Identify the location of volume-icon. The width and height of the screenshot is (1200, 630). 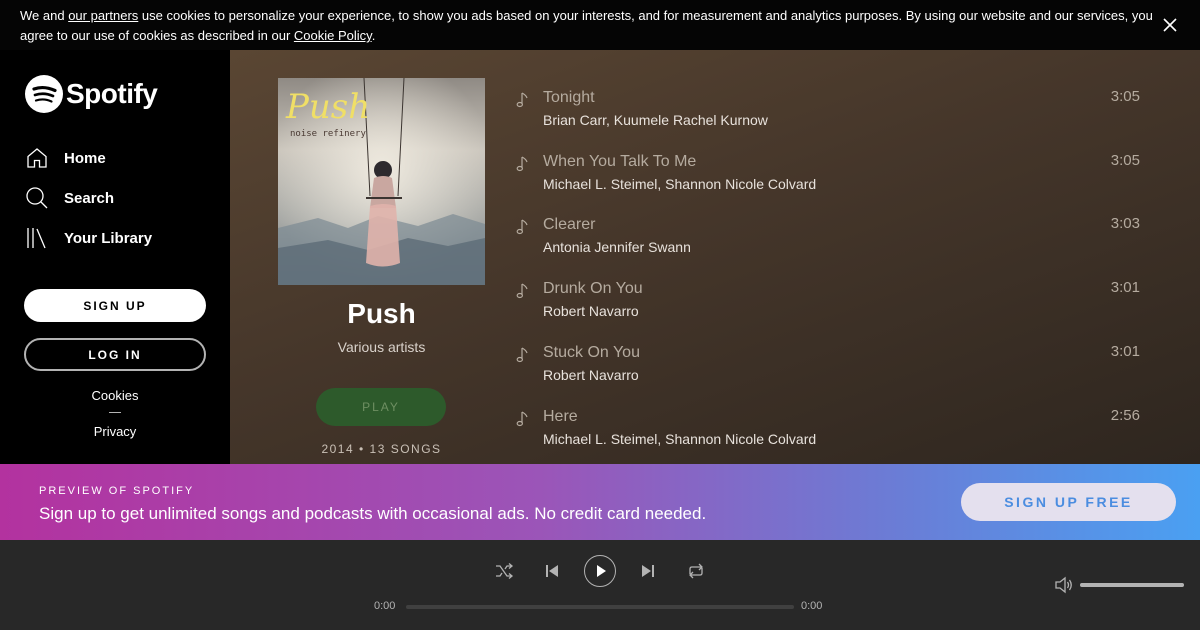
(1064, 585).